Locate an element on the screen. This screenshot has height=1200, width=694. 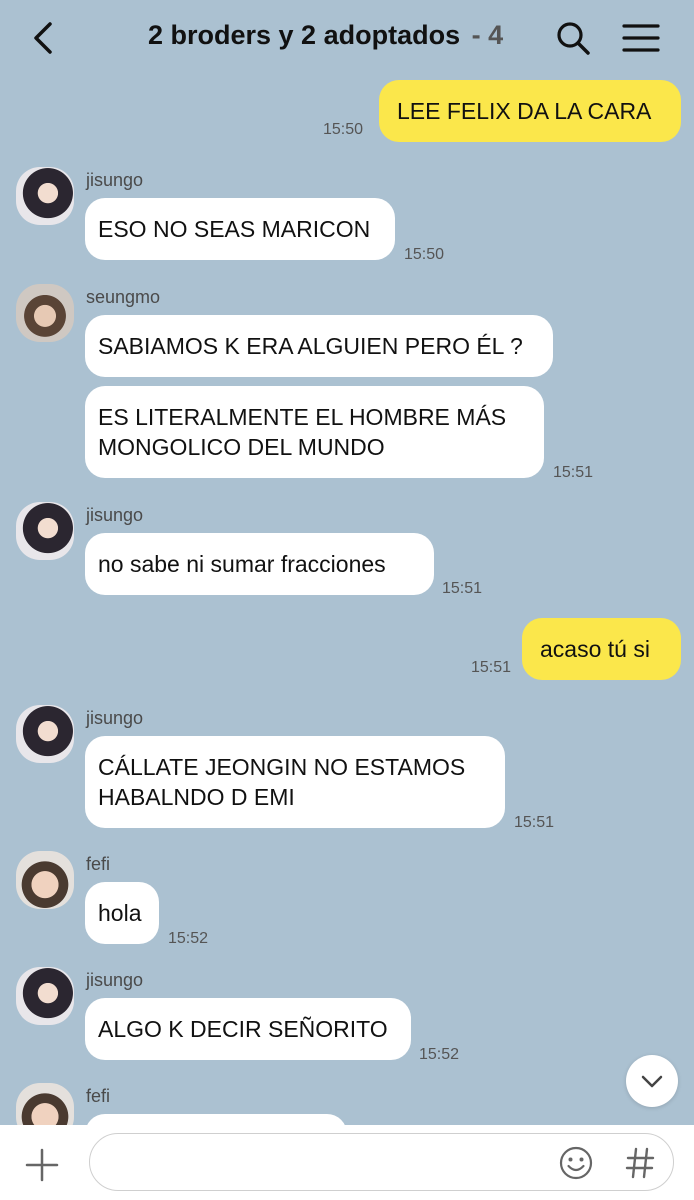
message-bubble: ESO NO SEAS MARICON is located at coordinates (240, 229).